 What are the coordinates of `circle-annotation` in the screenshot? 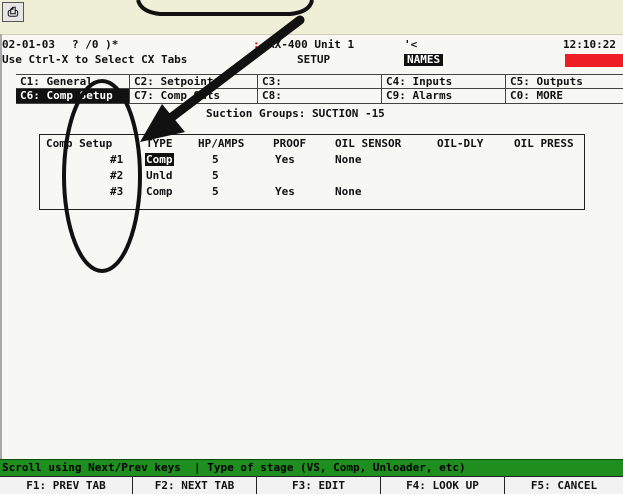 It's located at (102, 176).